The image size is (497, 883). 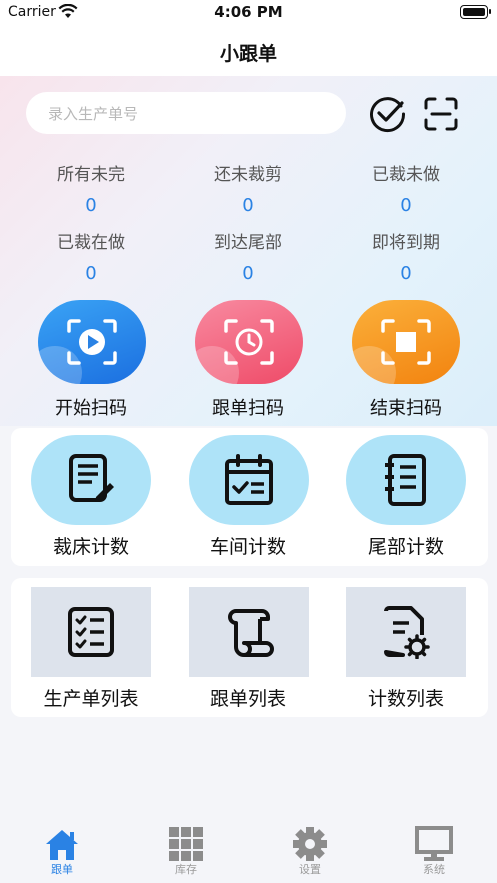 I want to click on workshop-count-button, so click(x=249, y=480).